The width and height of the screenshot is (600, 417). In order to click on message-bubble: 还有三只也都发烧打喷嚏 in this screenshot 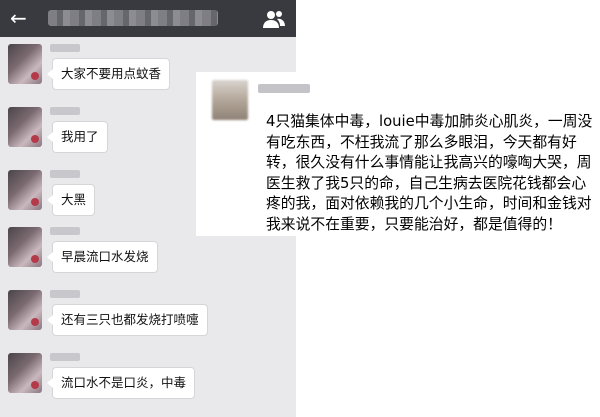, I will do `click(127, 320)`.